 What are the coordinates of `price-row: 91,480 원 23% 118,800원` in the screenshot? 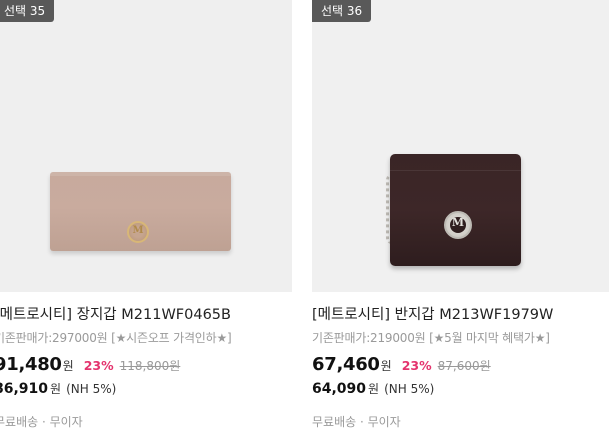 It's located at (90, 364).